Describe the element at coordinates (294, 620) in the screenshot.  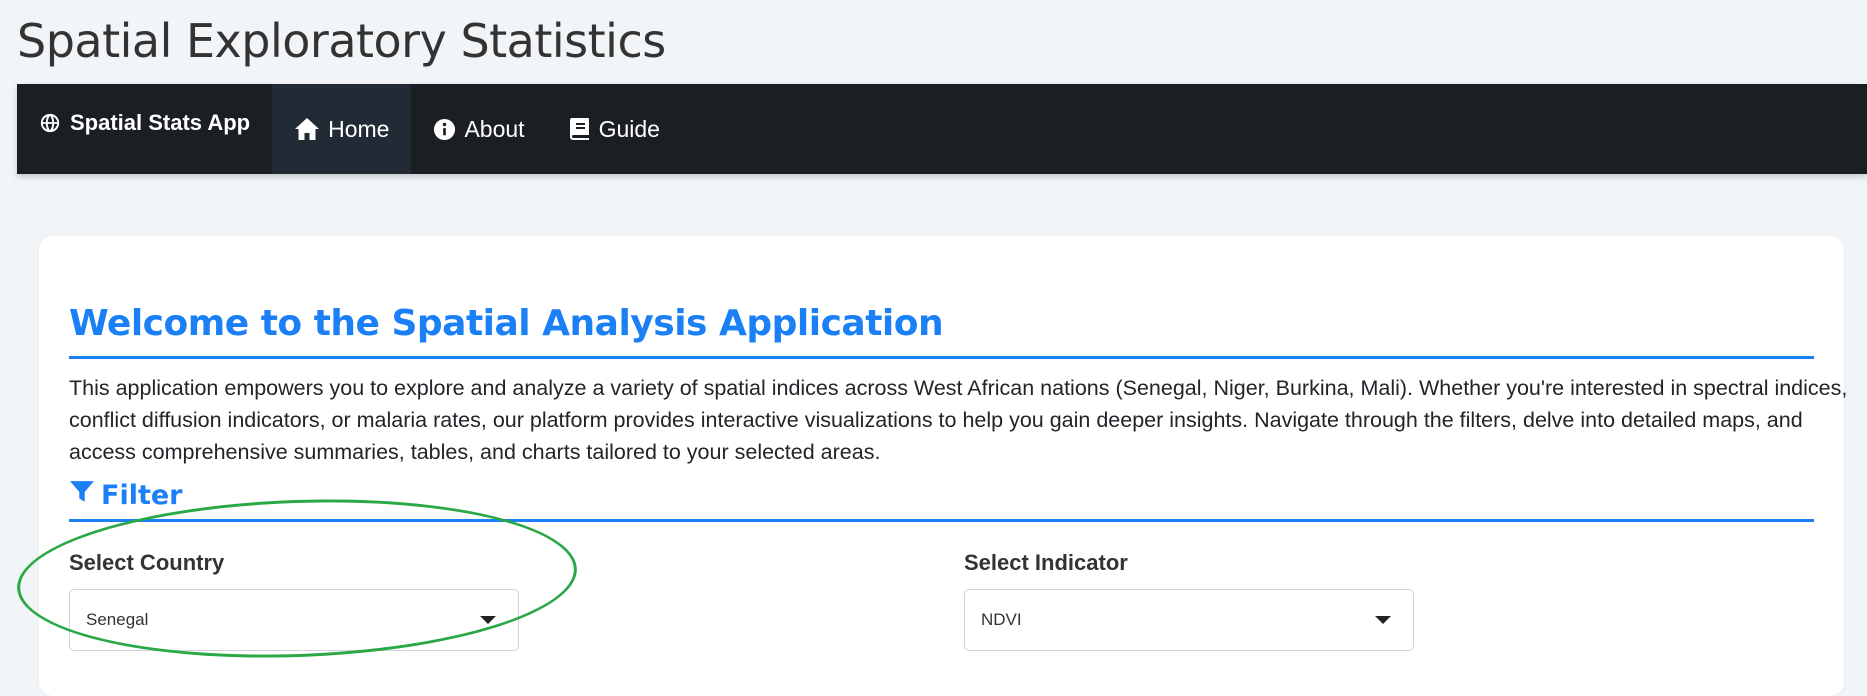
I see `country-select: Senegal` at that location.